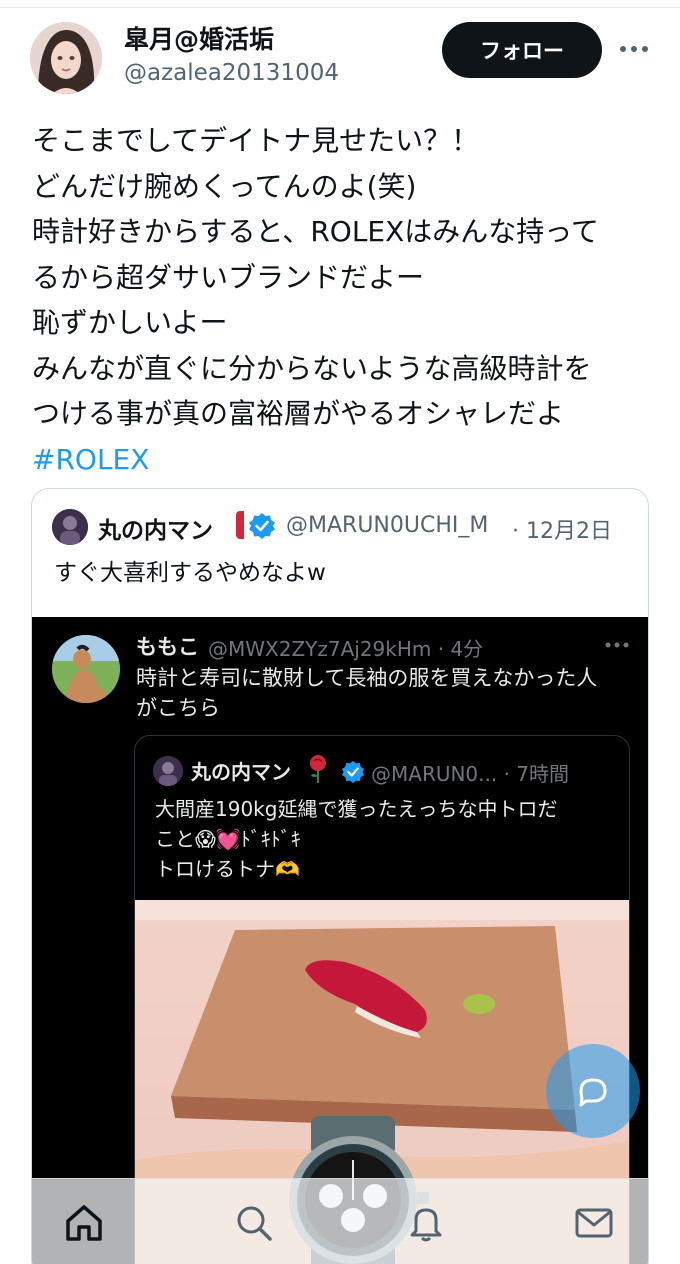  What do you see at coordinates (367, 678) in the screenshot?
I see `momoko-text-line: 時計と寿司に散財して長袖の服を買えなかった人` at bounding box center [367, 678].